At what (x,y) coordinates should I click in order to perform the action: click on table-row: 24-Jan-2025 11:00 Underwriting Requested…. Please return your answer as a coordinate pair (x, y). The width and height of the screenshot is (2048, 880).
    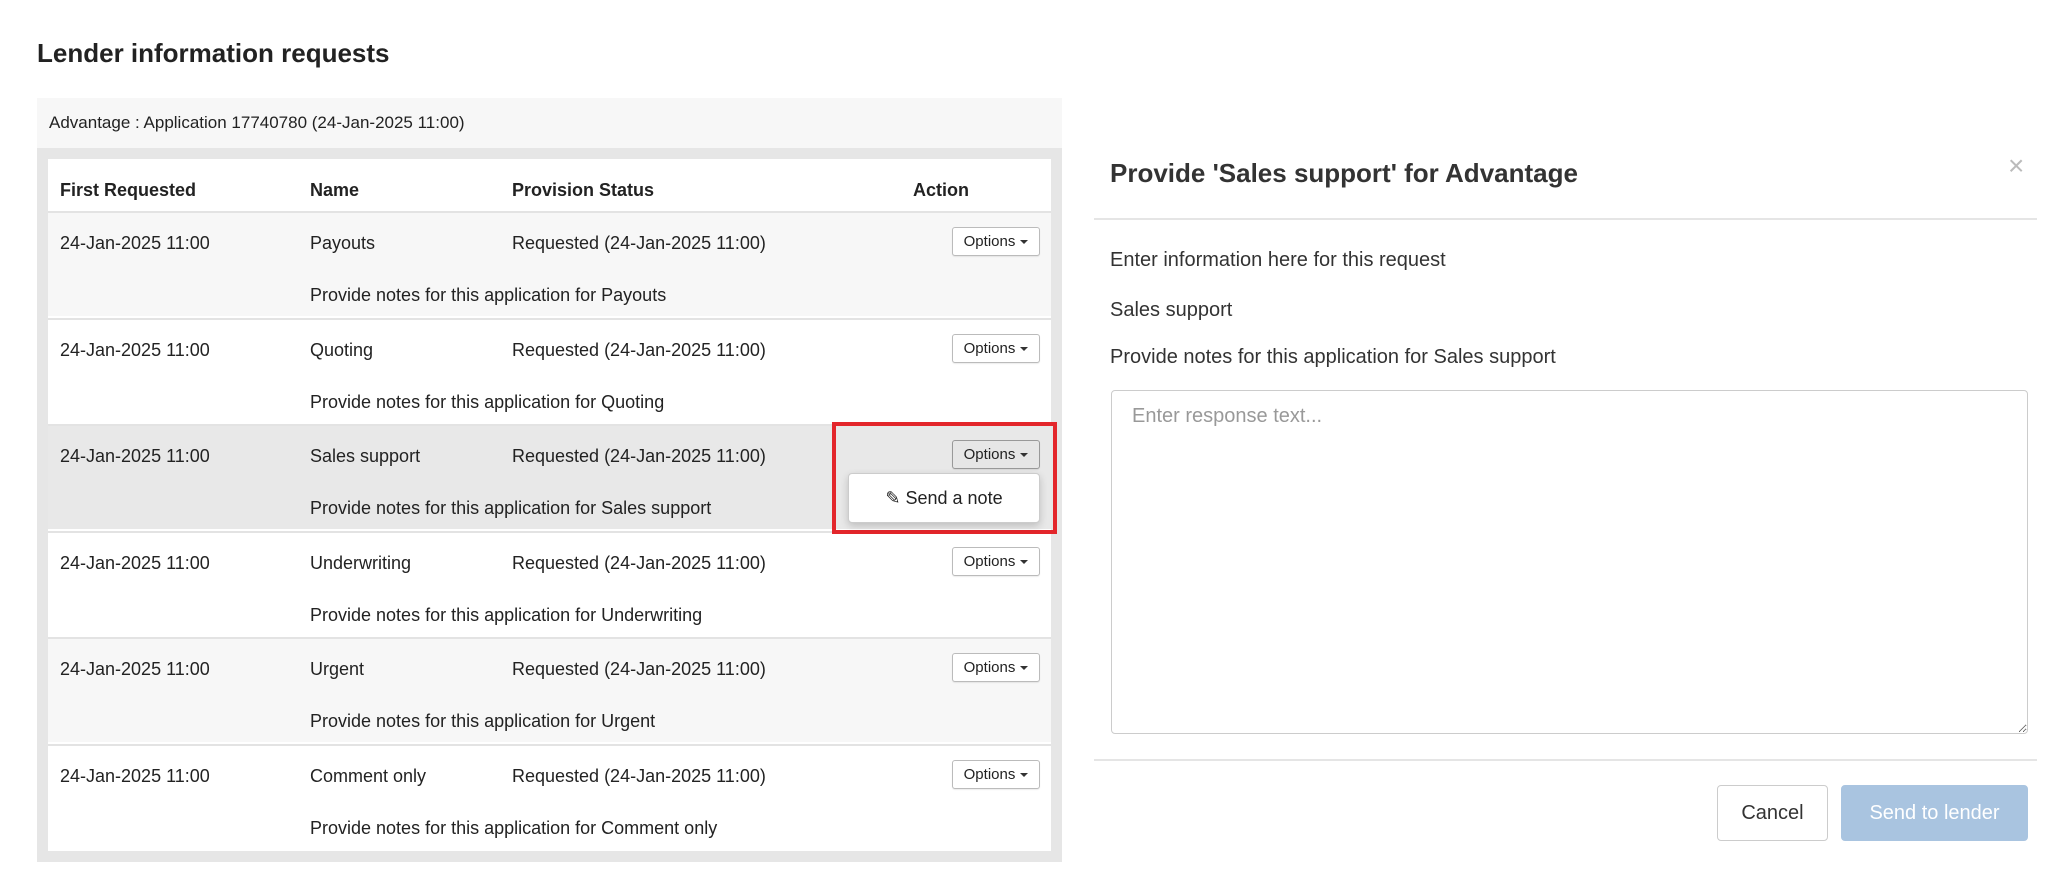
    Looking at the image, I should click on (549, 583).